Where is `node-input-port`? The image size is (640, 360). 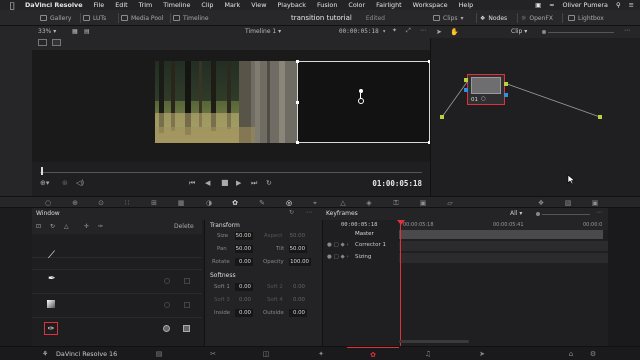 node-input-port is located at coordinates (466, 80).